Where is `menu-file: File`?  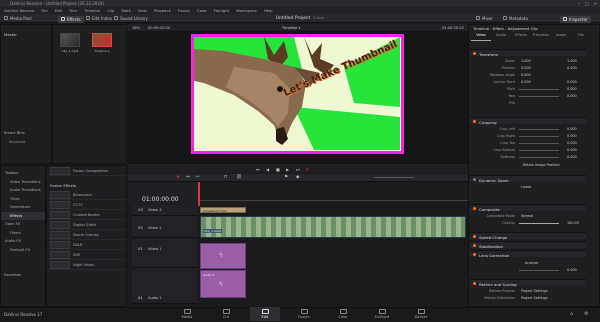 menu-file: File is located at coordinates (44, 10).